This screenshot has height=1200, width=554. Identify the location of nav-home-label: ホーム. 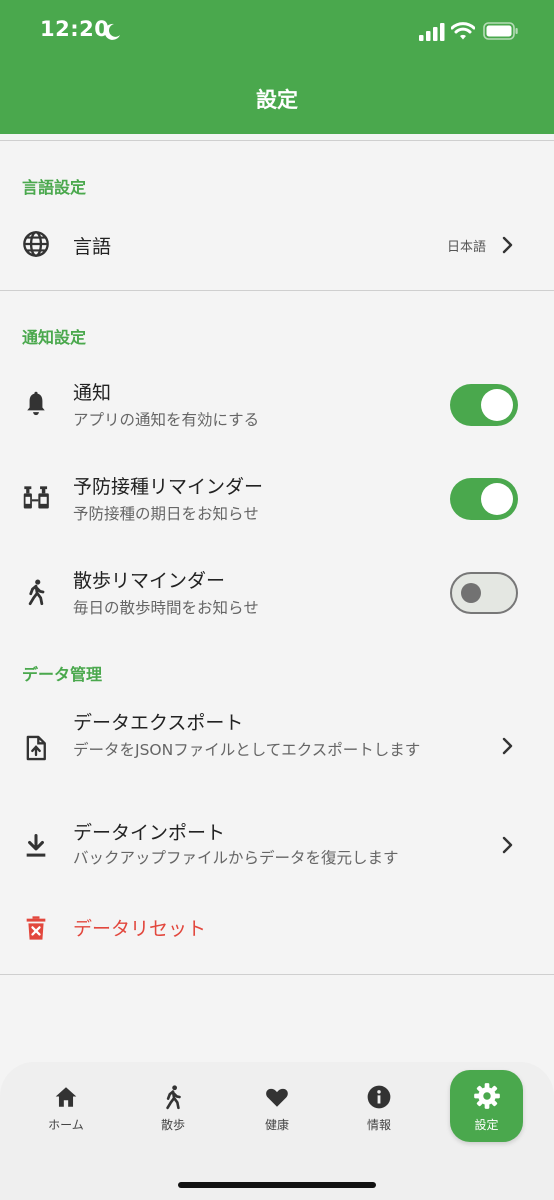
(66, 1125).